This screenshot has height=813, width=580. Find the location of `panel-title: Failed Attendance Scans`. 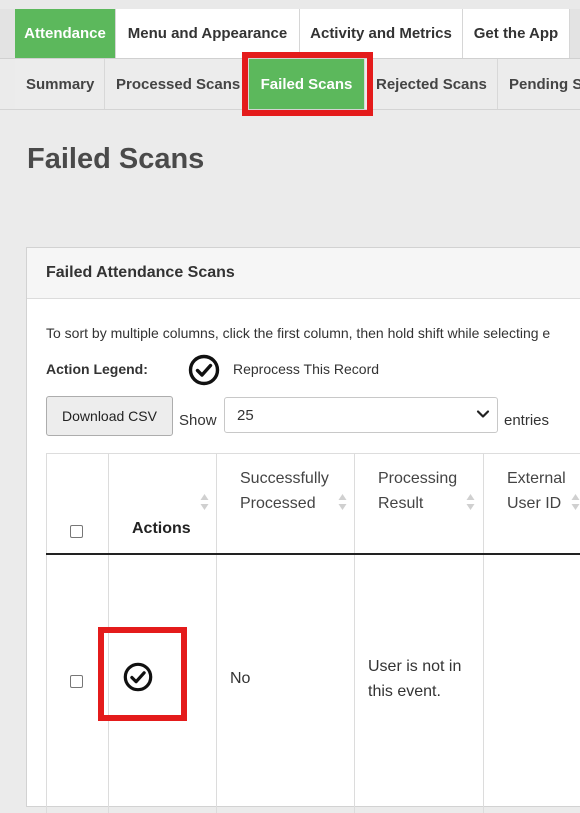

panel-title: Failed Attendance Scans is located at coordinates (140, 272).